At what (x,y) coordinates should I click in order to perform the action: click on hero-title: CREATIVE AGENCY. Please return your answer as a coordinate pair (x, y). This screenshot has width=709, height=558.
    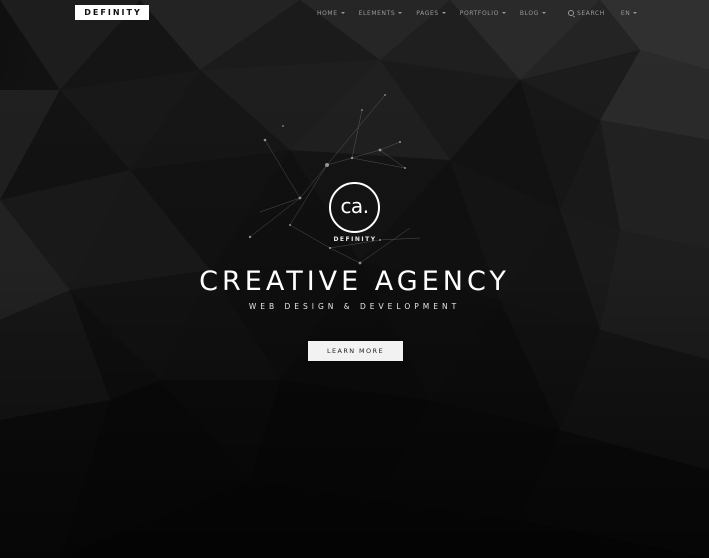
    Looking at the image, I should click on (354, 281).